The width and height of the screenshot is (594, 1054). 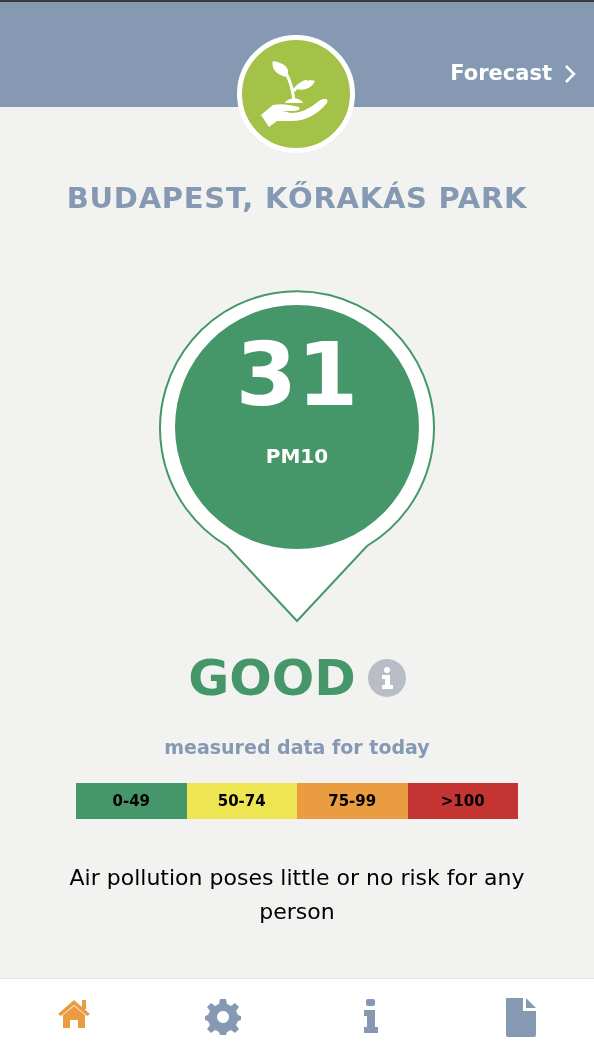 What do you see at coordinates (131, 801) in the screenshot?
I see `scale-segment: 0-49` at bounding box center [131, 801].